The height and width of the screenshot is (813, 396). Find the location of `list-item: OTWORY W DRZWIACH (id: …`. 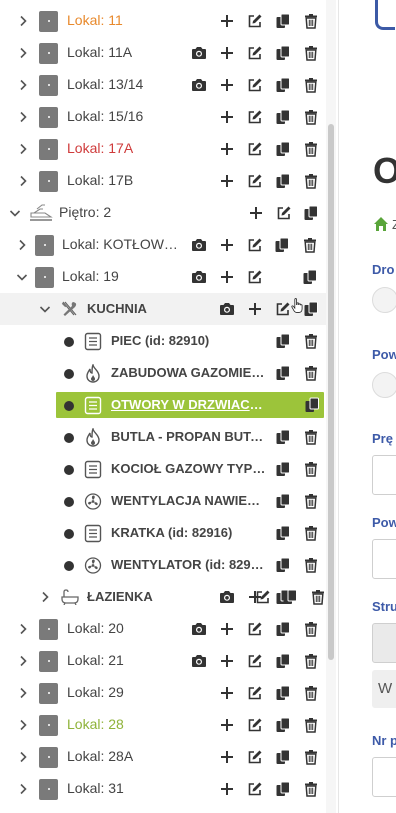

list-item: OTWORY W DRZWIACH (id: … is located at coordinates (163, 405).